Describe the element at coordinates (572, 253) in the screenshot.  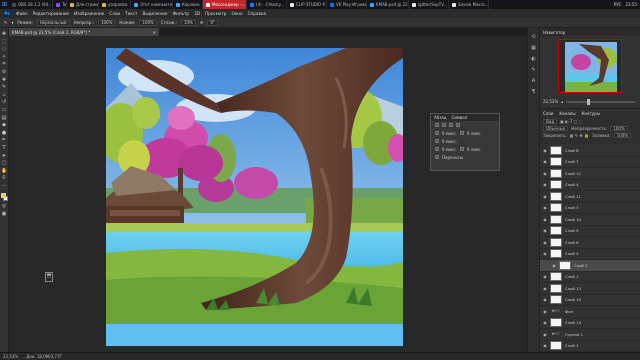
I see `layer-name: Слой 5` at that location.